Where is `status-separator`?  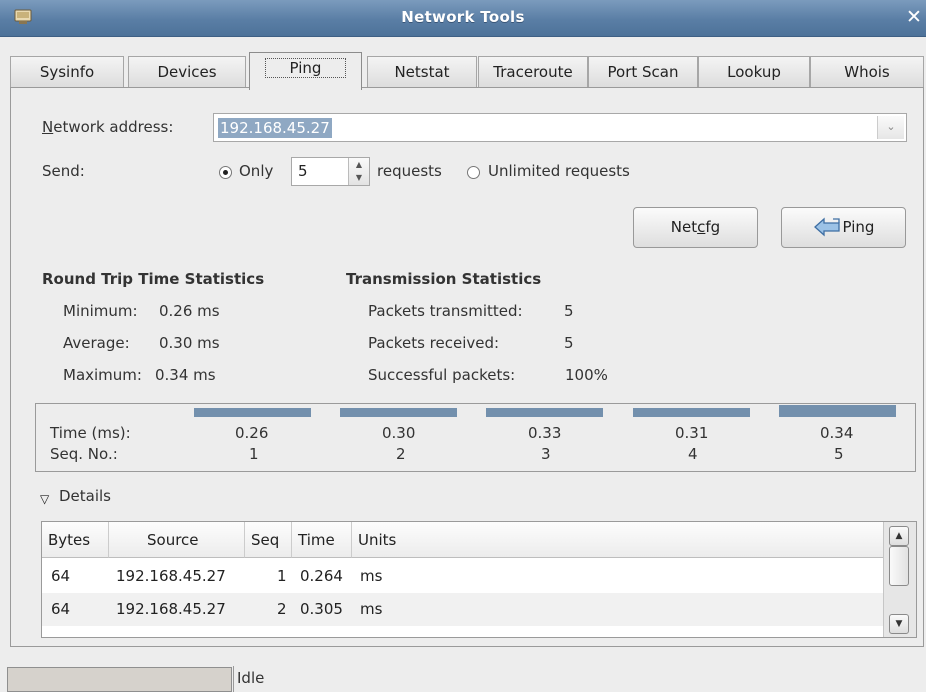 status-separator is located at coordinates (233, 679).